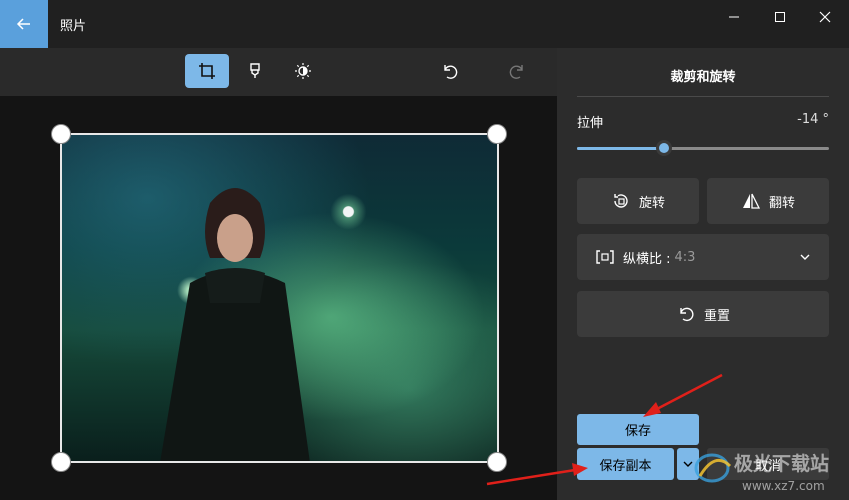  What do you see at coordinates (537, 474) in the screenshot?
I see `annotation-arrow-save-copy` at bounding box center [537, 474].